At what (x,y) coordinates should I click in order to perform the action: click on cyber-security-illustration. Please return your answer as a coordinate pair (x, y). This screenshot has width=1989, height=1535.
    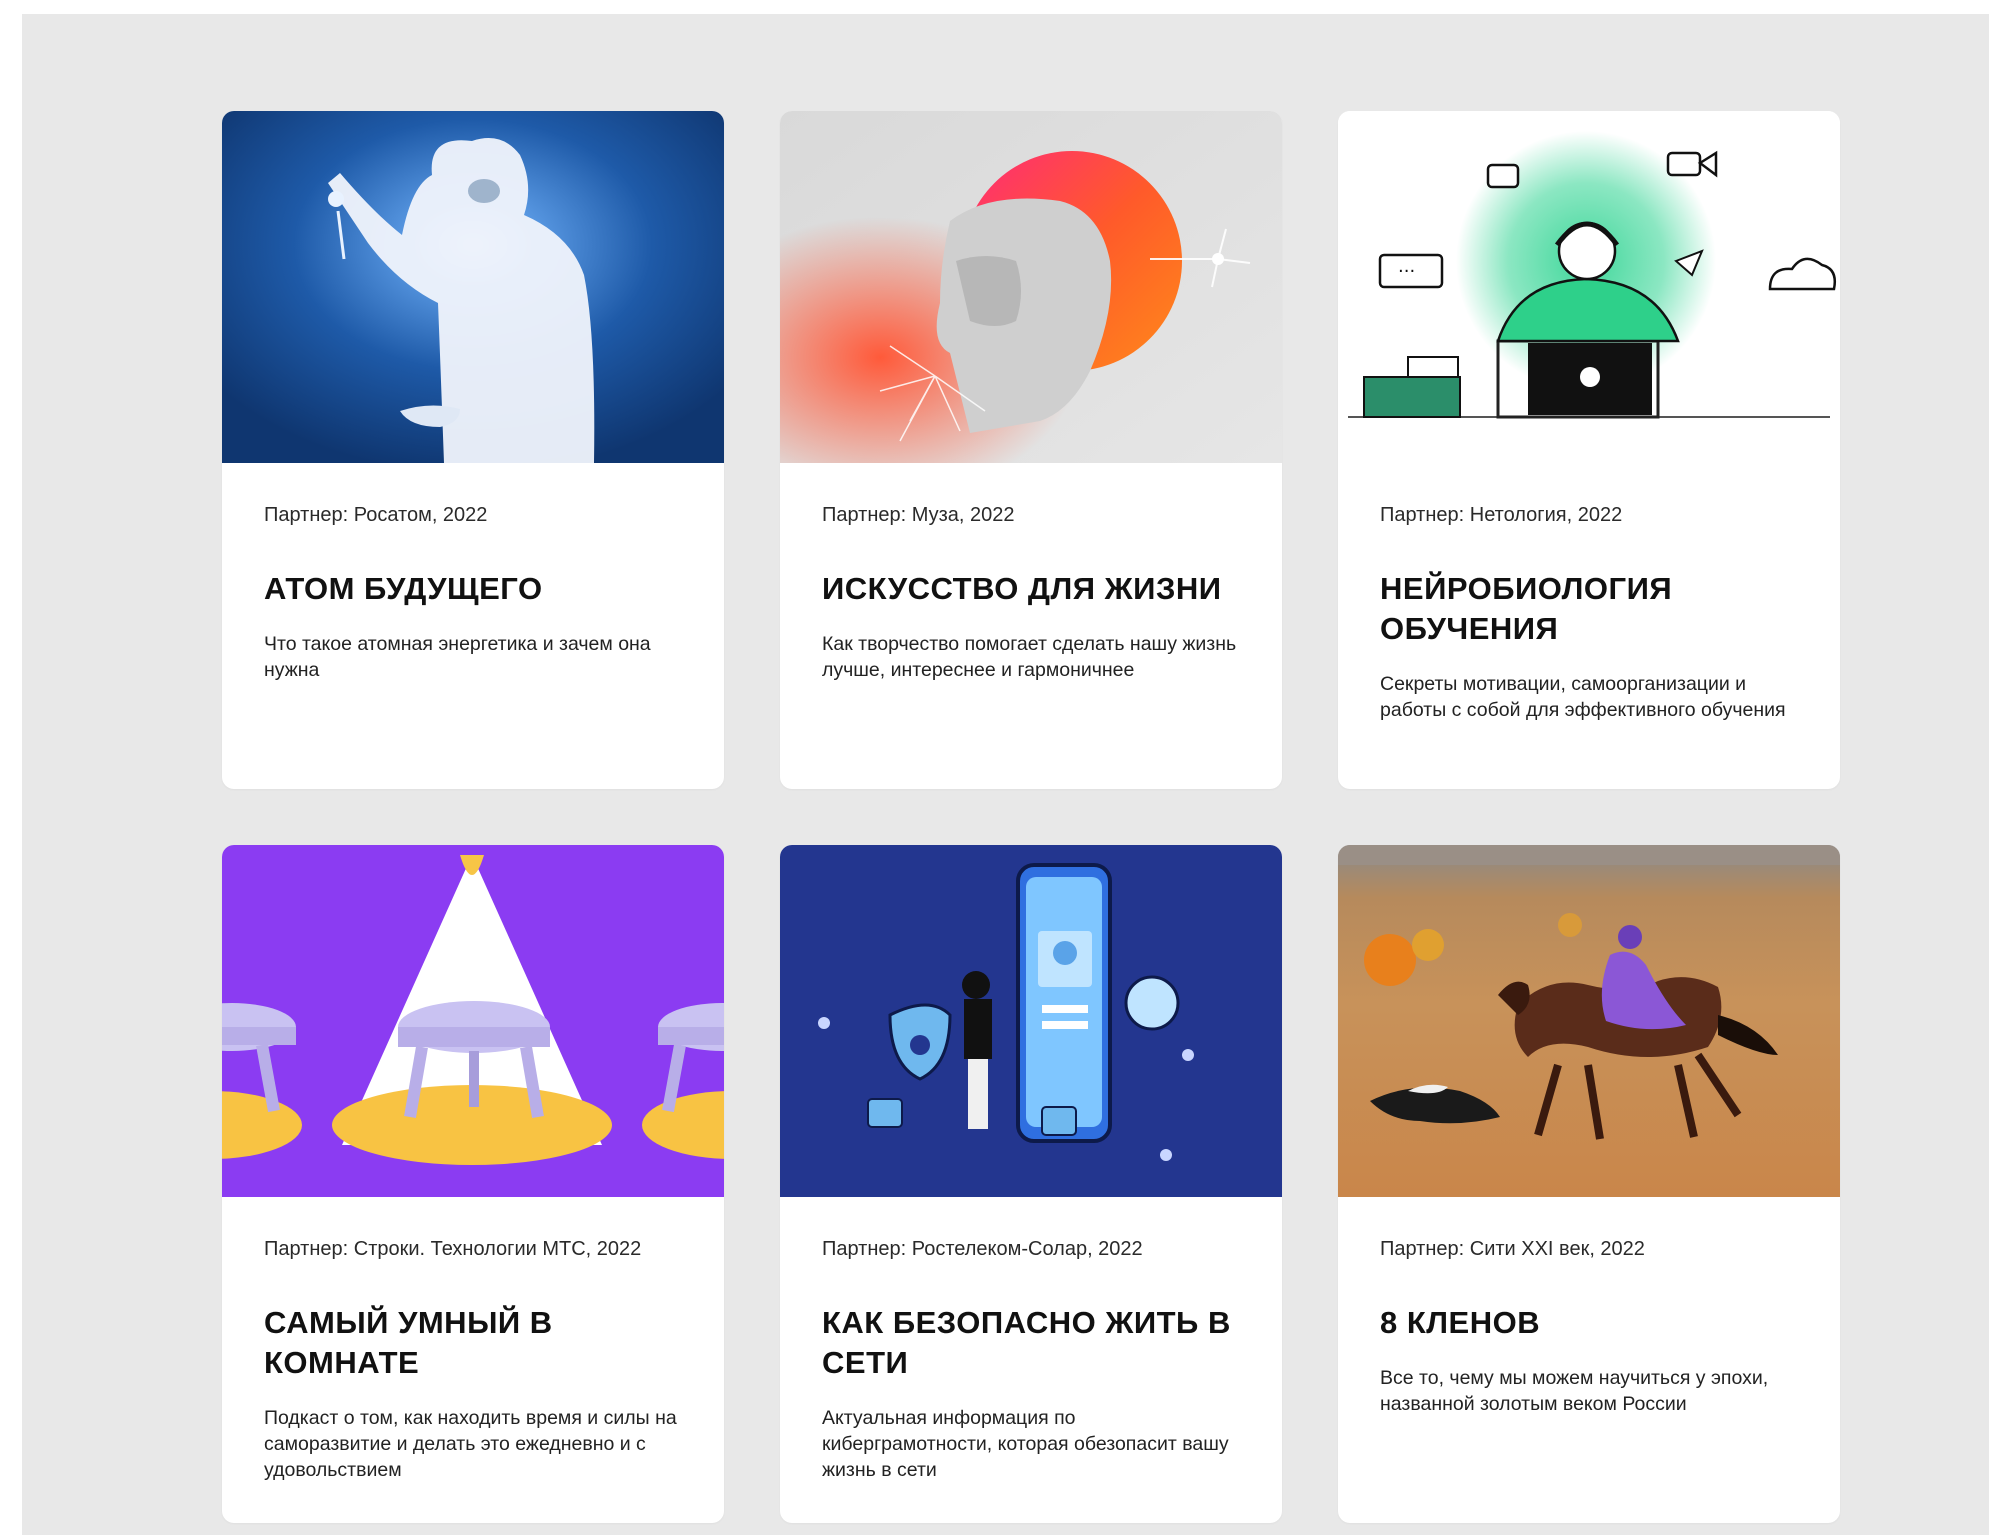
    Looking at the image, I should click on (1031, 1021).